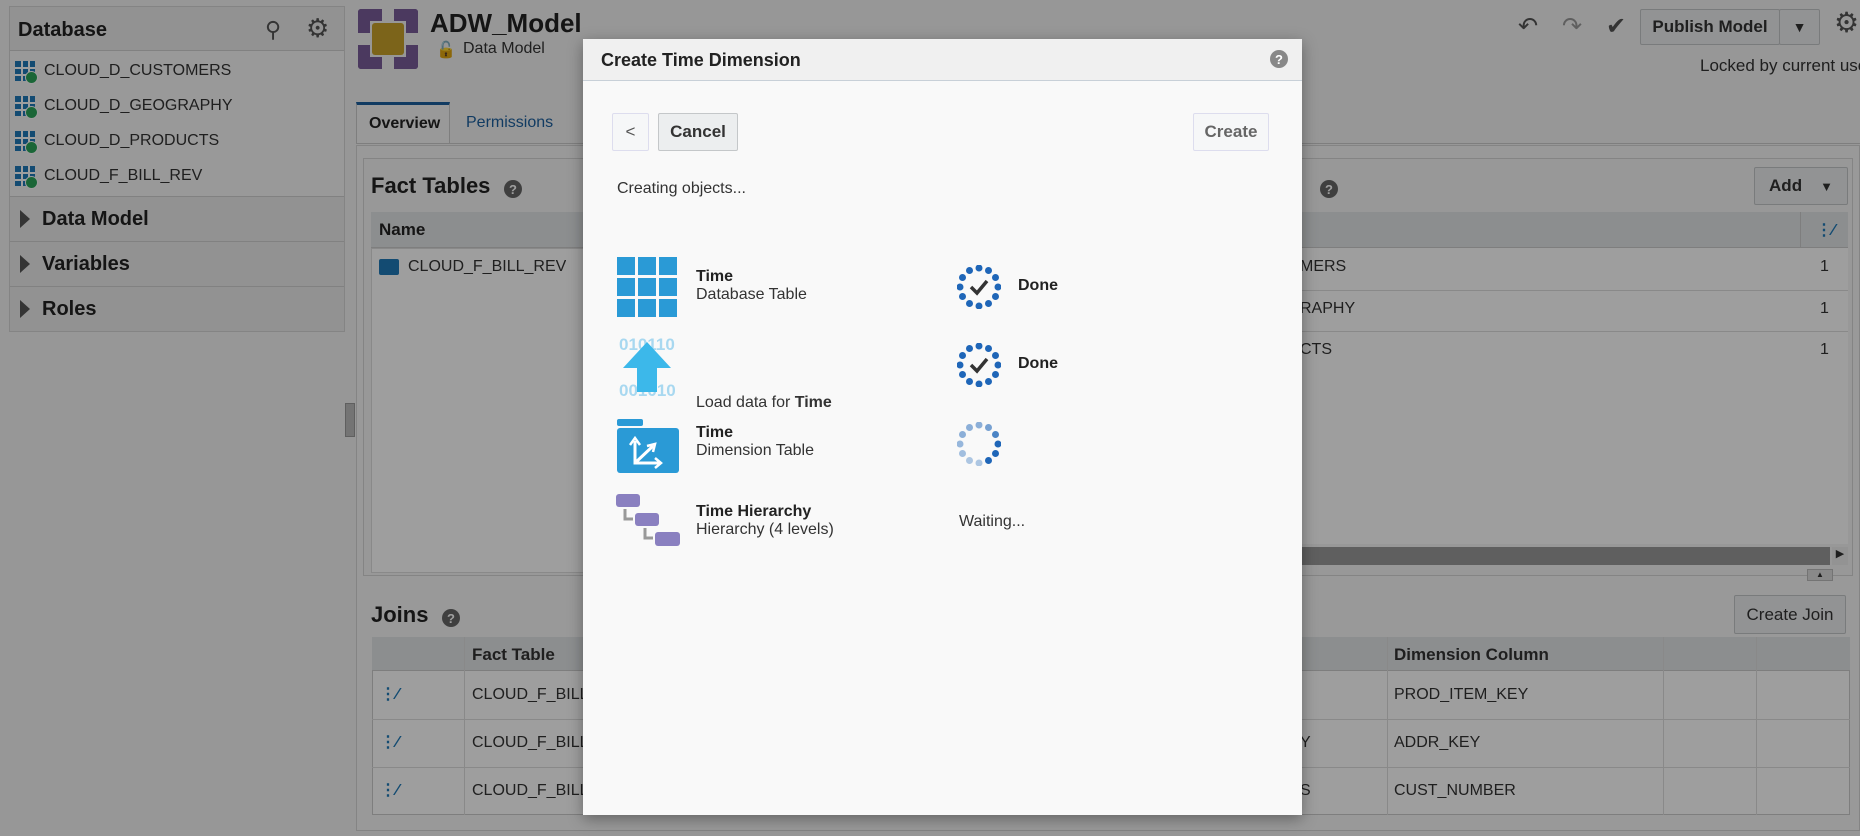  Describe the element at coordinates (765, 529) in the screenshot. I see `item-subtitle: Hierarchy (4 levels)` at that location.